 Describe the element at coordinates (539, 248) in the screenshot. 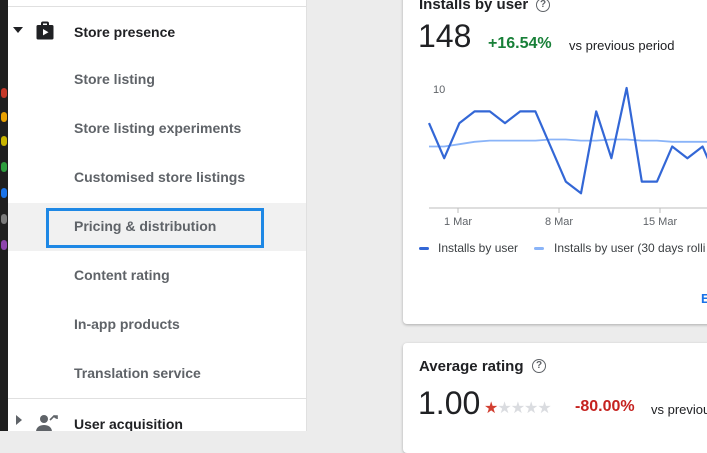

I see `legend-swatch-rolling` at that location.